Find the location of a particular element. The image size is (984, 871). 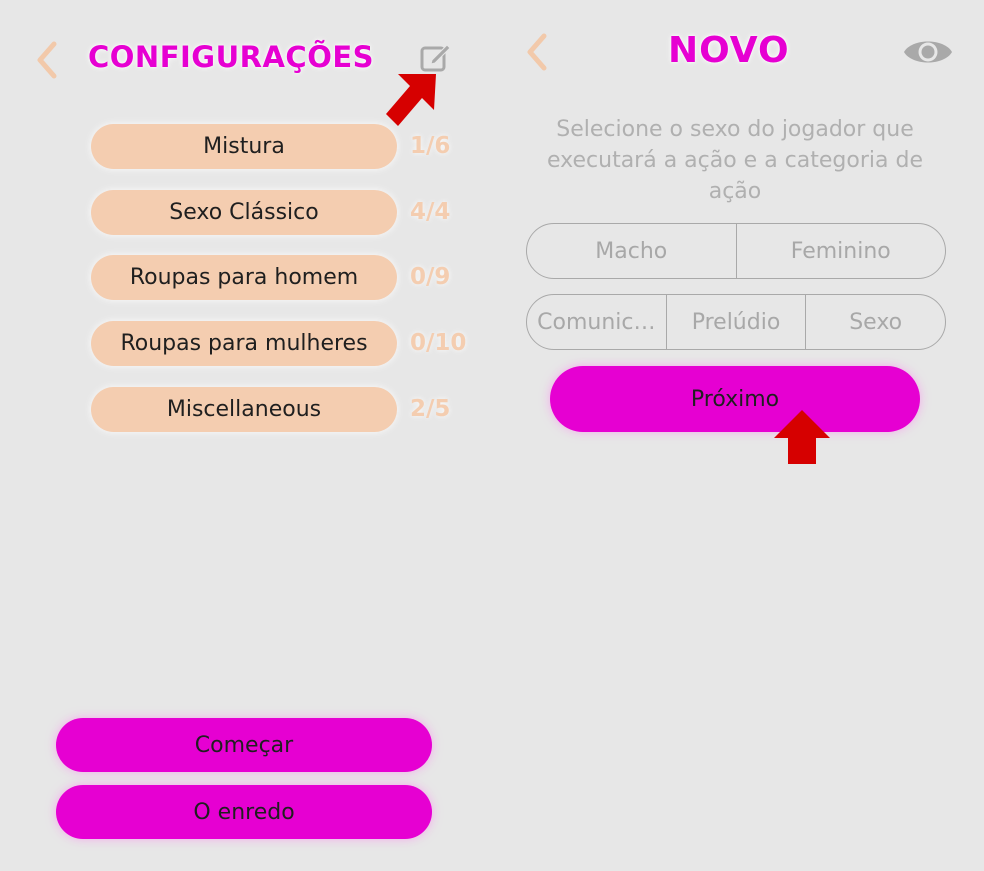

category-count: 2/5 is located at coordinates (430, 409).